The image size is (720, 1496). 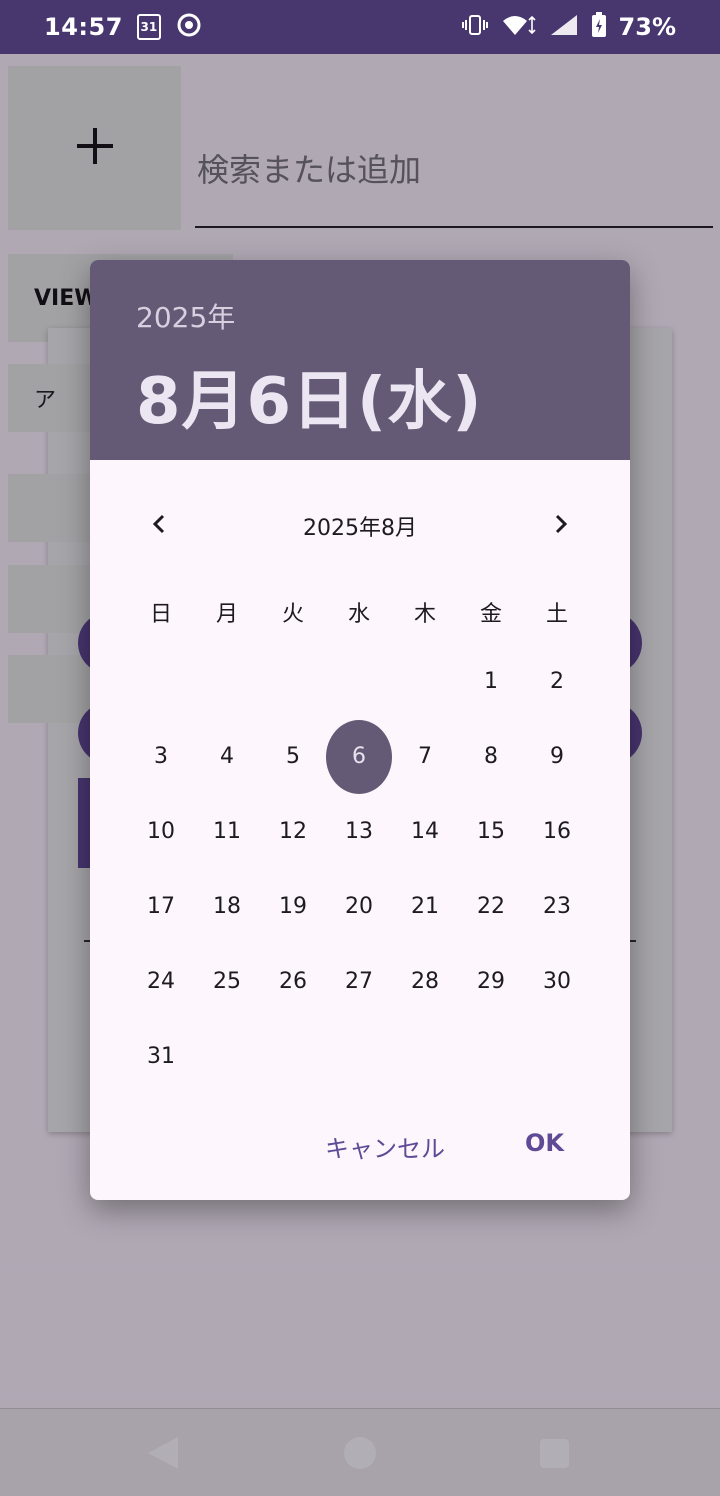 What do you see at coordinates (490, 614) in the screenshot?
I see `weekday-label: 金` at bounding box center [490, 614].